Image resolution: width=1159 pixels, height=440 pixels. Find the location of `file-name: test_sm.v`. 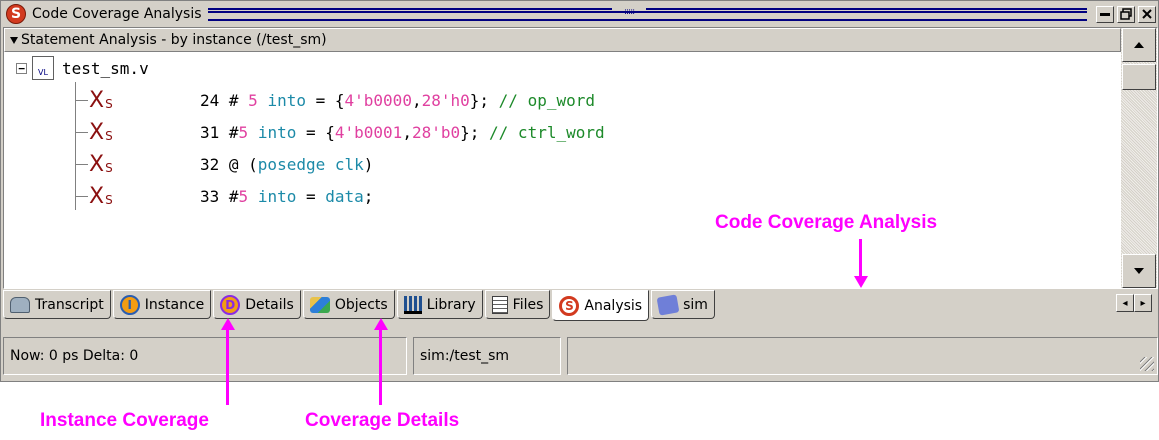

file-name: test_sm.v is located at coordinates (105, 68).